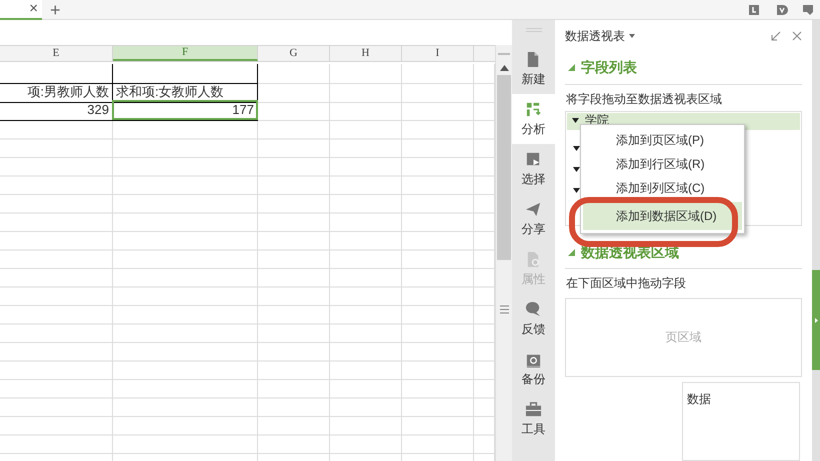 Image resolution: width=820 pixels, height=461 pixels. Describe the element at coordinates (533, 169) in the screenshot. I see `sidebar-item: 选择` at that location.